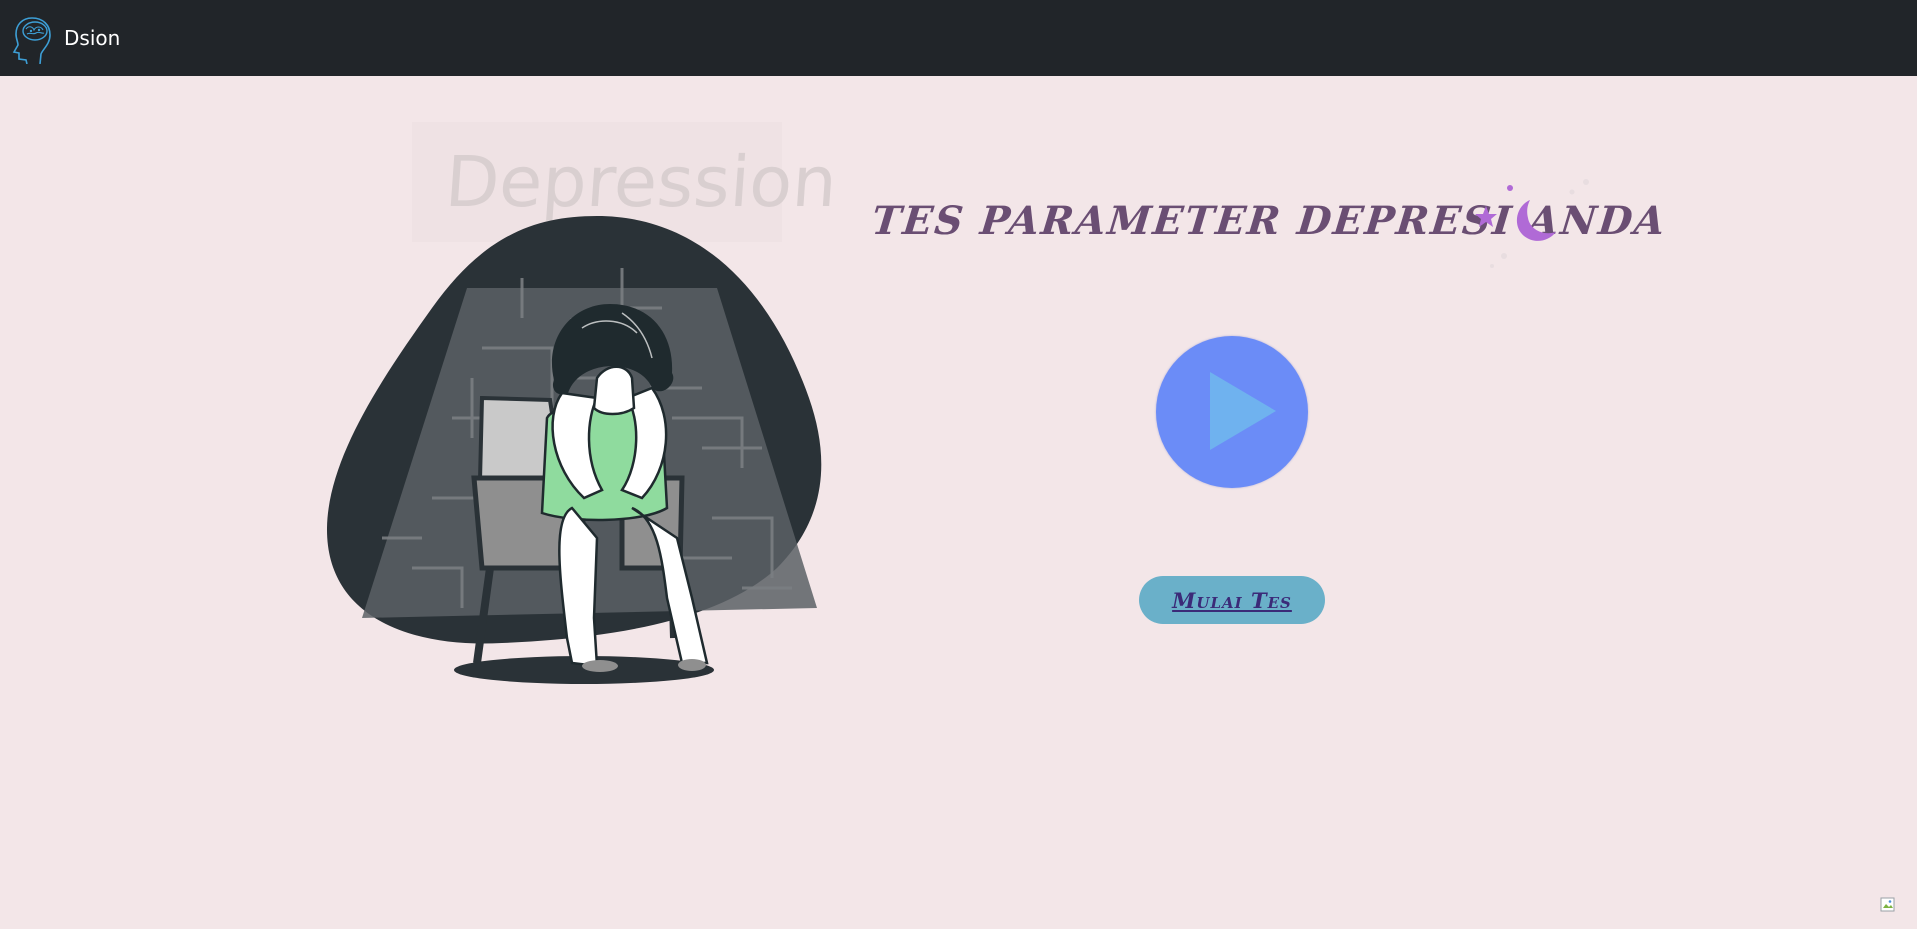  What do you see at coordinates (1532, 223) in the screenshot?
I see `moon-icon` at bounding box center [1532, 223].